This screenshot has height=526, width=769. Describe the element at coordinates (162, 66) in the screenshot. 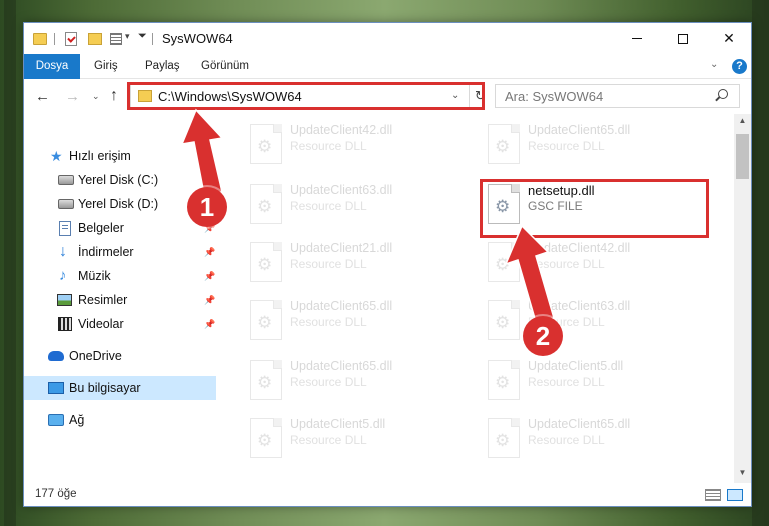

I see `tab-share: Paylaş` at that location.